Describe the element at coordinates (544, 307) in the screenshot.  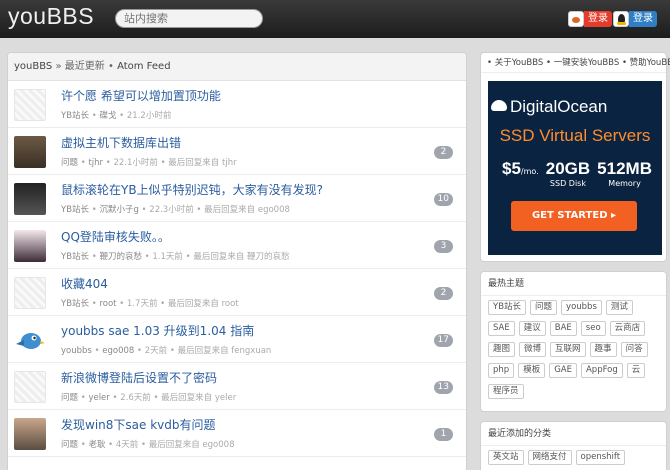
I see `hot-topic-tag: 问题` at that location.